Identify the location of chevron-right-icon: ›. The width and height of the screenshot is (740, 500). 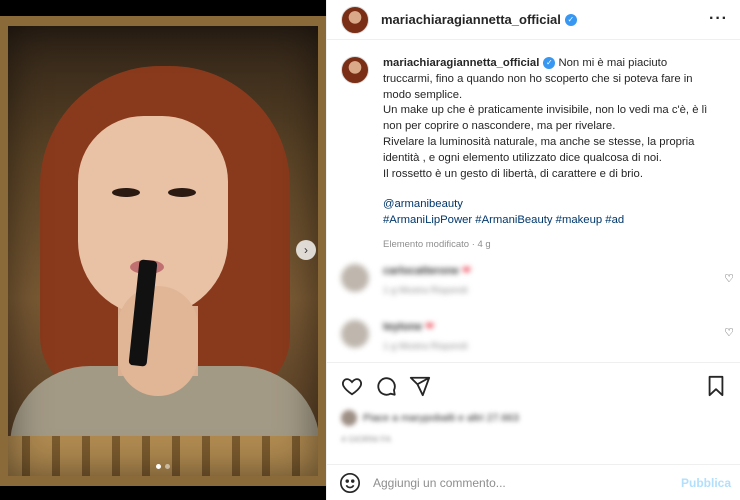
(306, 250).